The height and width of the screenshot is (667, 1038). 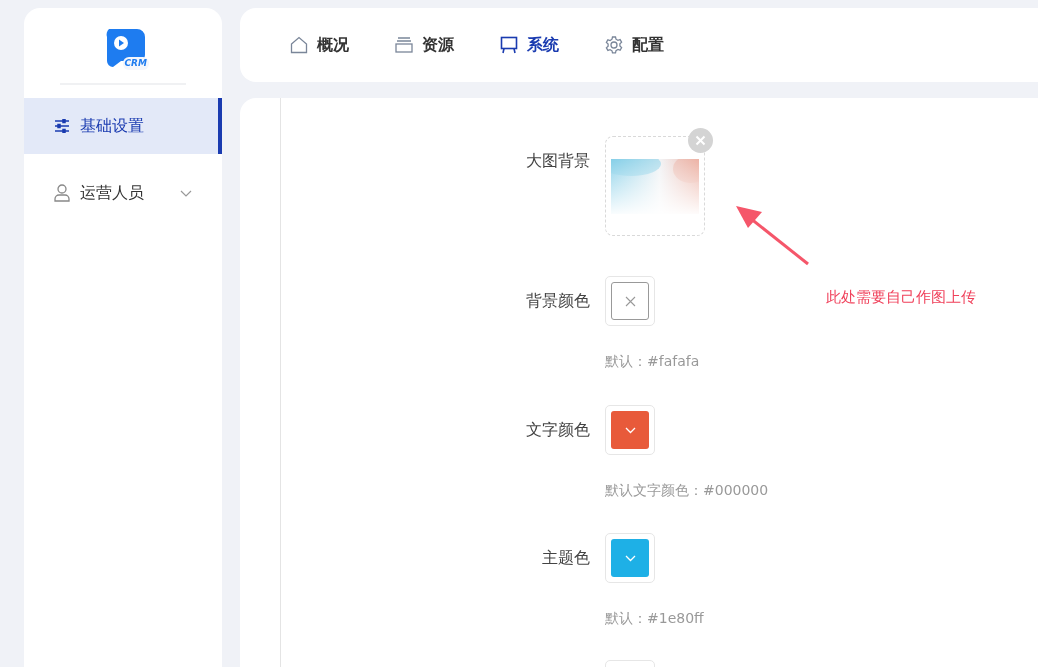 I want to click on nav-tab: 系统, so click(x=529, y=45).